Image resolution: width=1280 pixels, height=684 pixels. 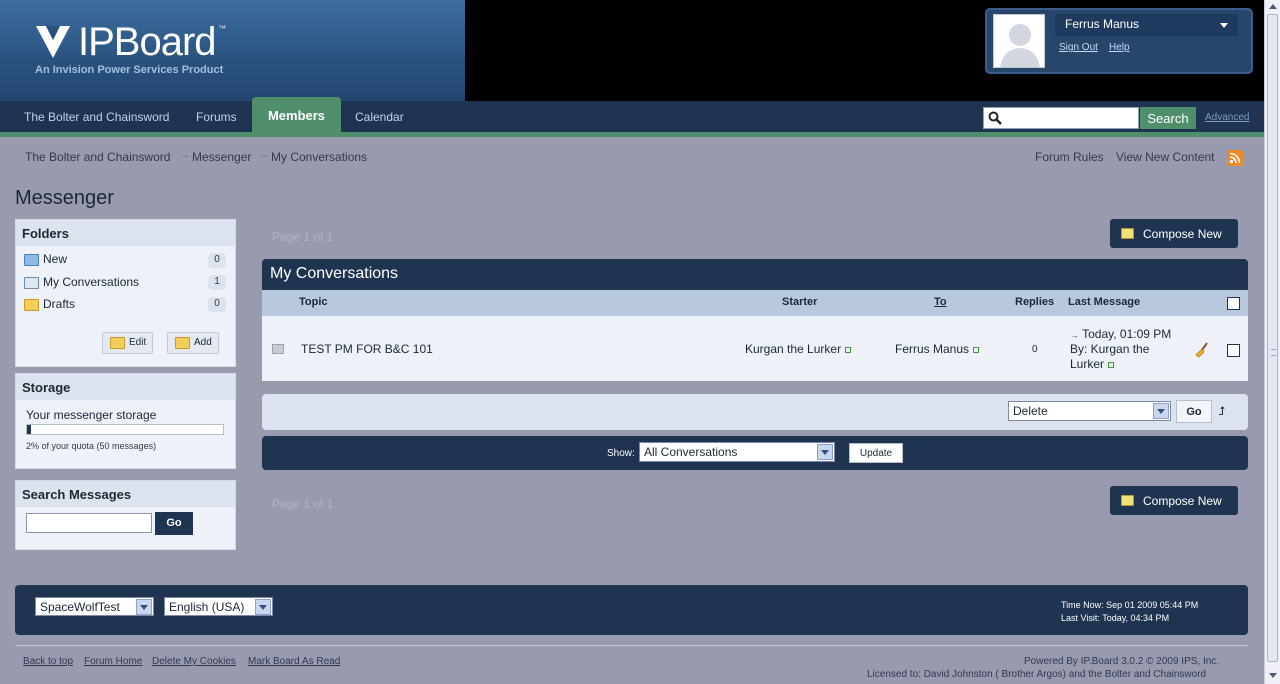 What do you see at coordinates (1034, 302) in the screenshot?
I see `col-replies: Replies` at bounding box center [1034, 302].